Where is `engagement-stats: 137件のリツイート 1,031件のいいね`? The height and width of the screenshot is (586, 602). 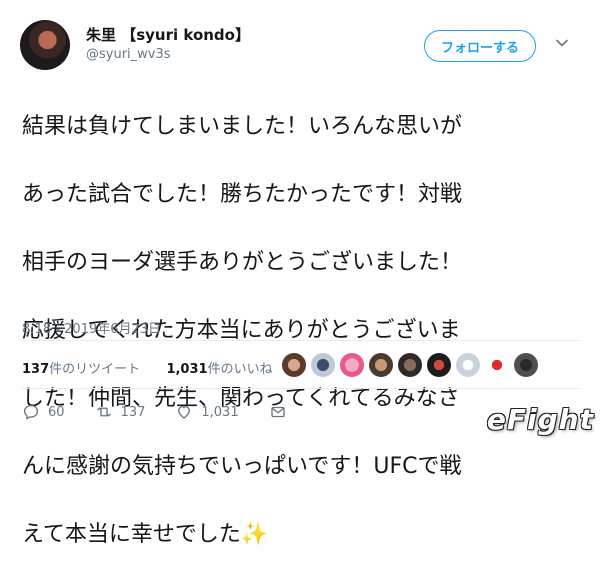
engagement-stats: 137件のリツイート 1,031件のいいね is located at coordinates (147, 367).